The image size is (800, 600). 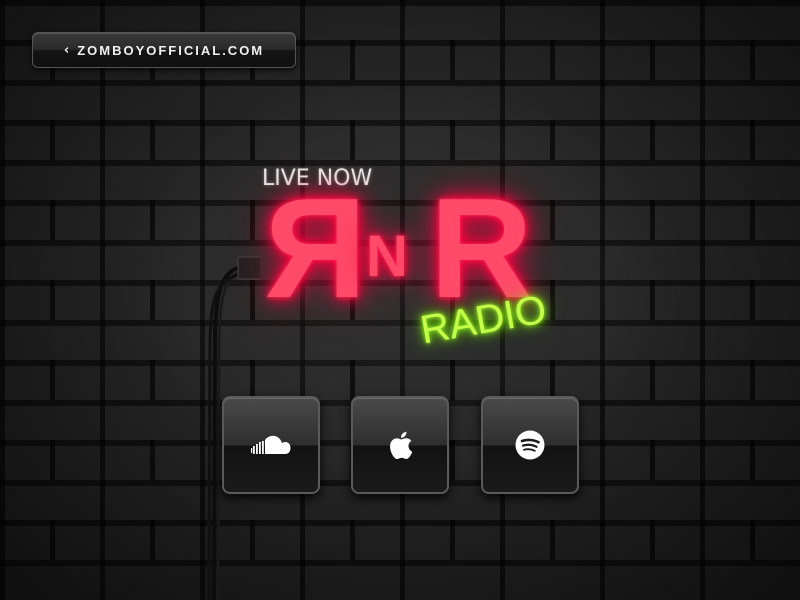 I want to click on soundcloud-icon, so click(x=271, y=444).